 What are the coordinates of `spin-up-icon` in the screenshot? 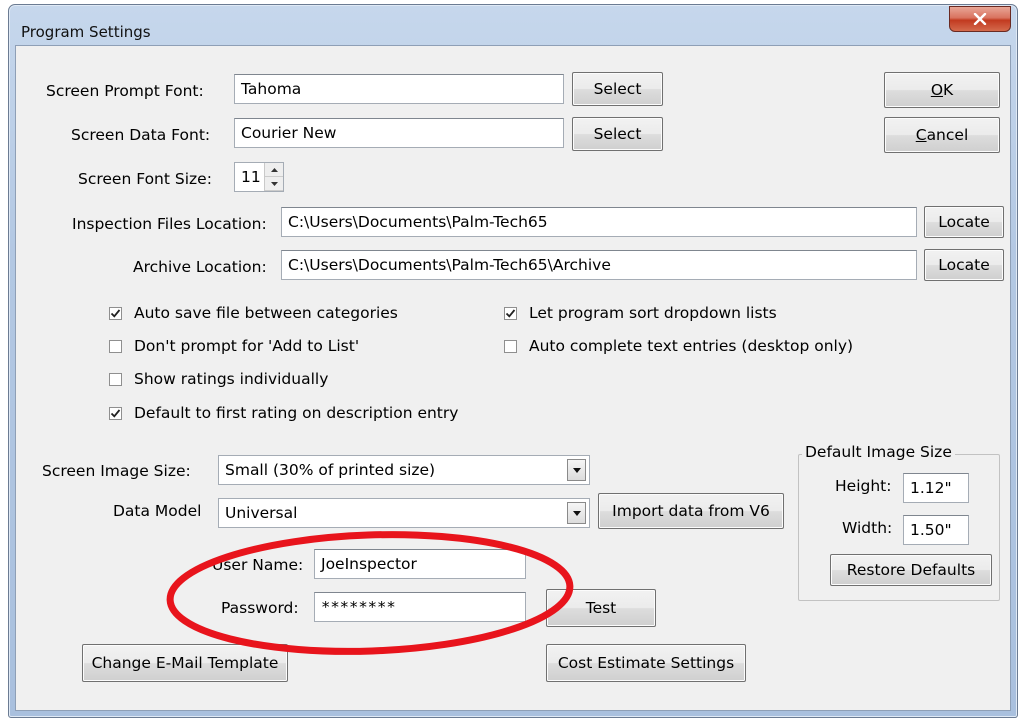 It's located at (274, 170).